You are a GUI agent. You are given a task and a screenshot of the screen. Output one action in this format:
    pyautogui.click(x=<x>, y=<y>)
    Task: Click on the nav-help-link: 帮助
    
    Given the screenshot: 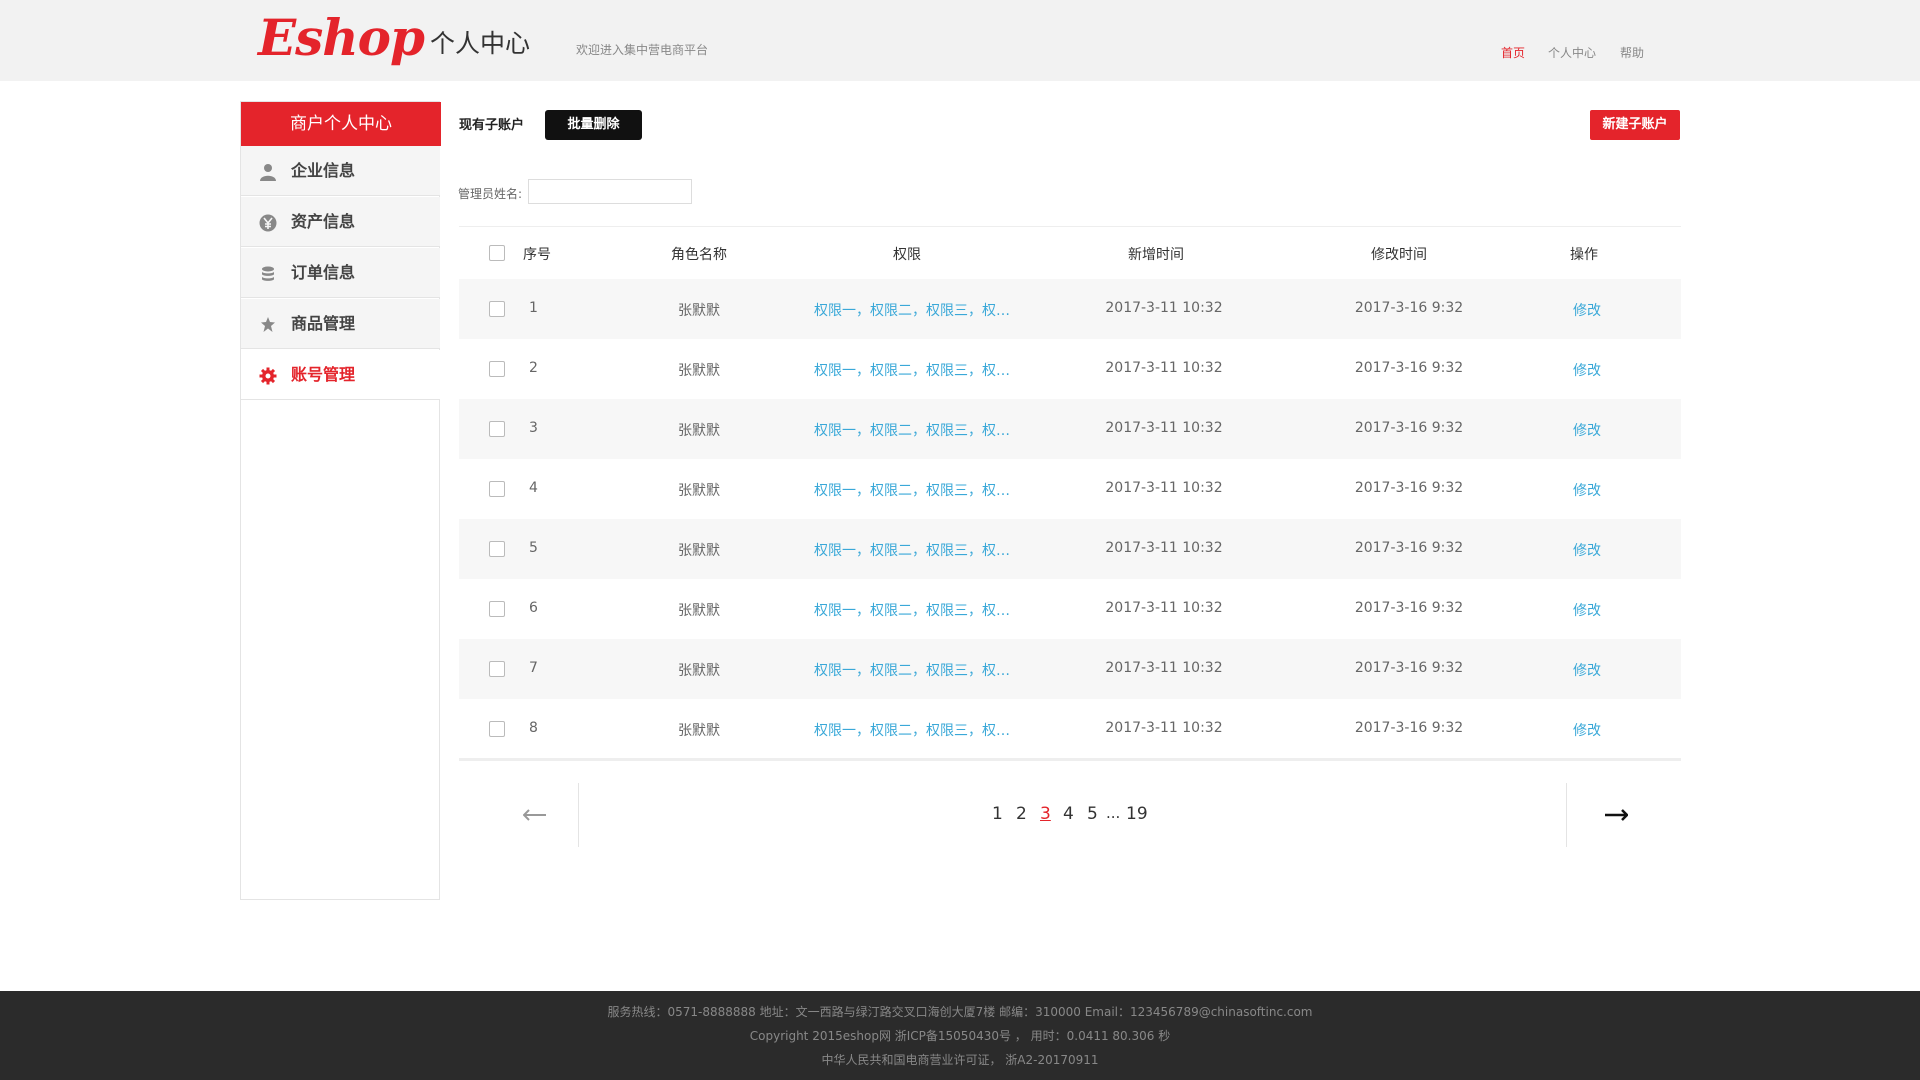 What is the action you would take?
    pyautogui.click(x=1632, y=52)
    